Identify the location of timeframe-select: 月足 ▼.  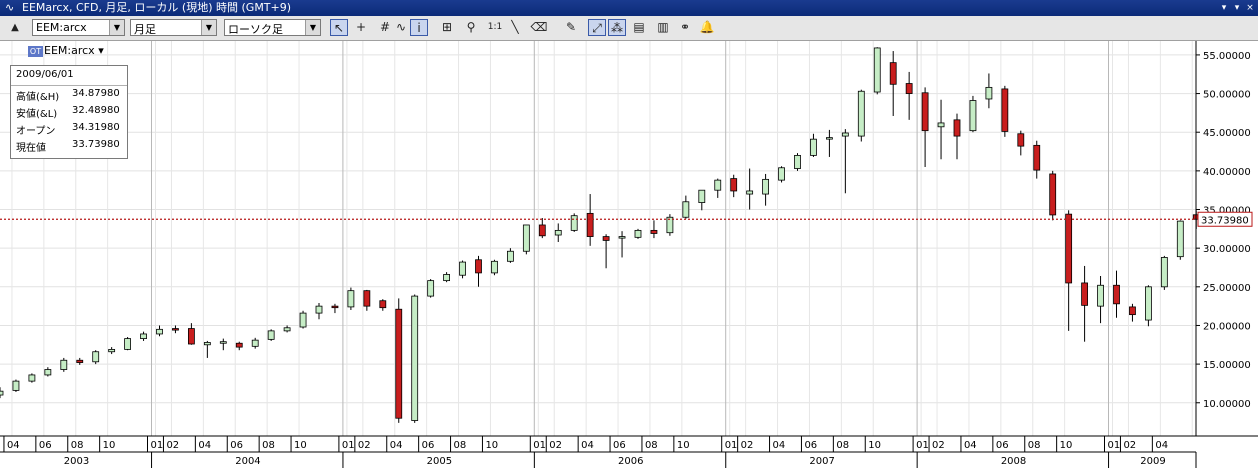
(173, 27).